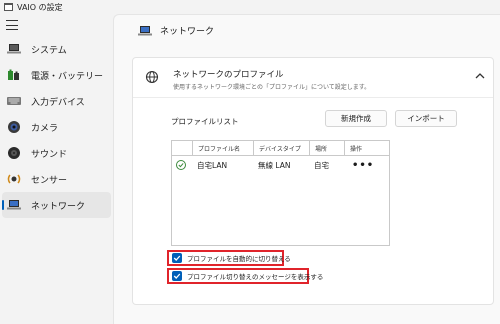 The height and width of the screenshot is (324, 500). Describe the element at coordinates (49, 50) in the screenshot. I see `sidebar-item-label: システム` at that location.